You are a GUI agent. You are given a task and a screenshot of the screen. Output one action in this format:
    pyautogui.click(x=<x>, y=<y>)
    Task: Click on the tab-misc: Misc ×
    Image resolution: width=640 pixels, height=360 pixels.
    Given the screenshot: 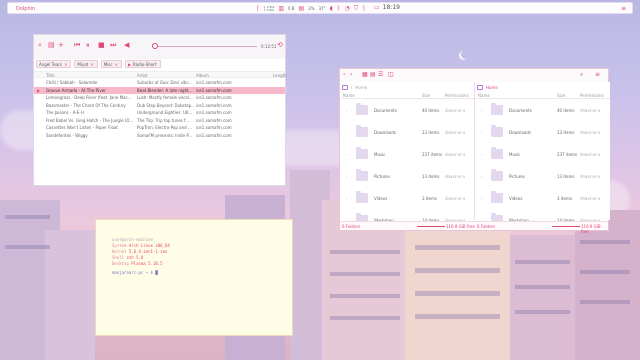 What is the action you would take?
    pyautogui.click(x=111, y=64)
    